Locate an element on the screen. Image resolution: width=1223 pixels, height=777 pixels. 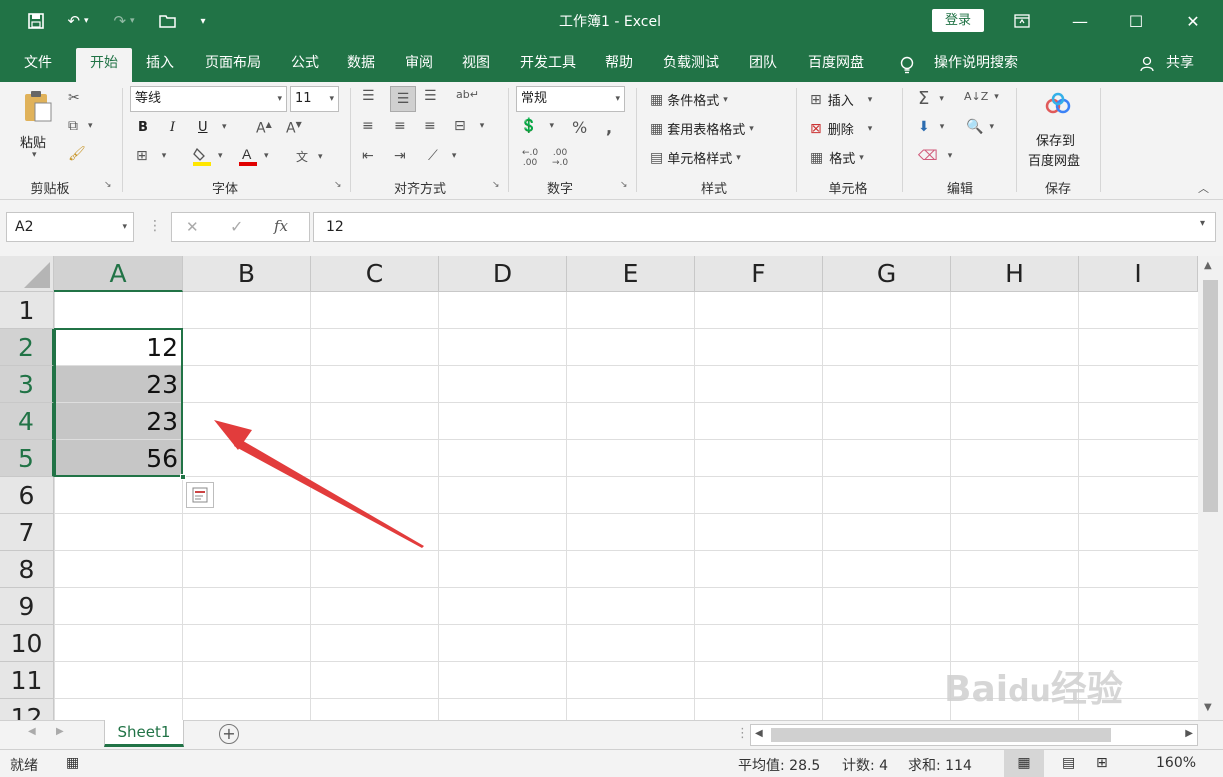
row-header-7: 7 is located at coordinates (27, 532).